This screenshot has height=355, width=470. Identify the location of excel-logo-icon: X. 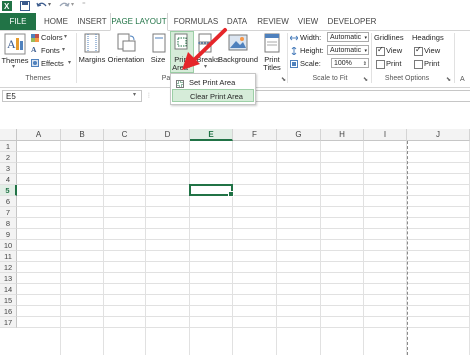
(7, 6).